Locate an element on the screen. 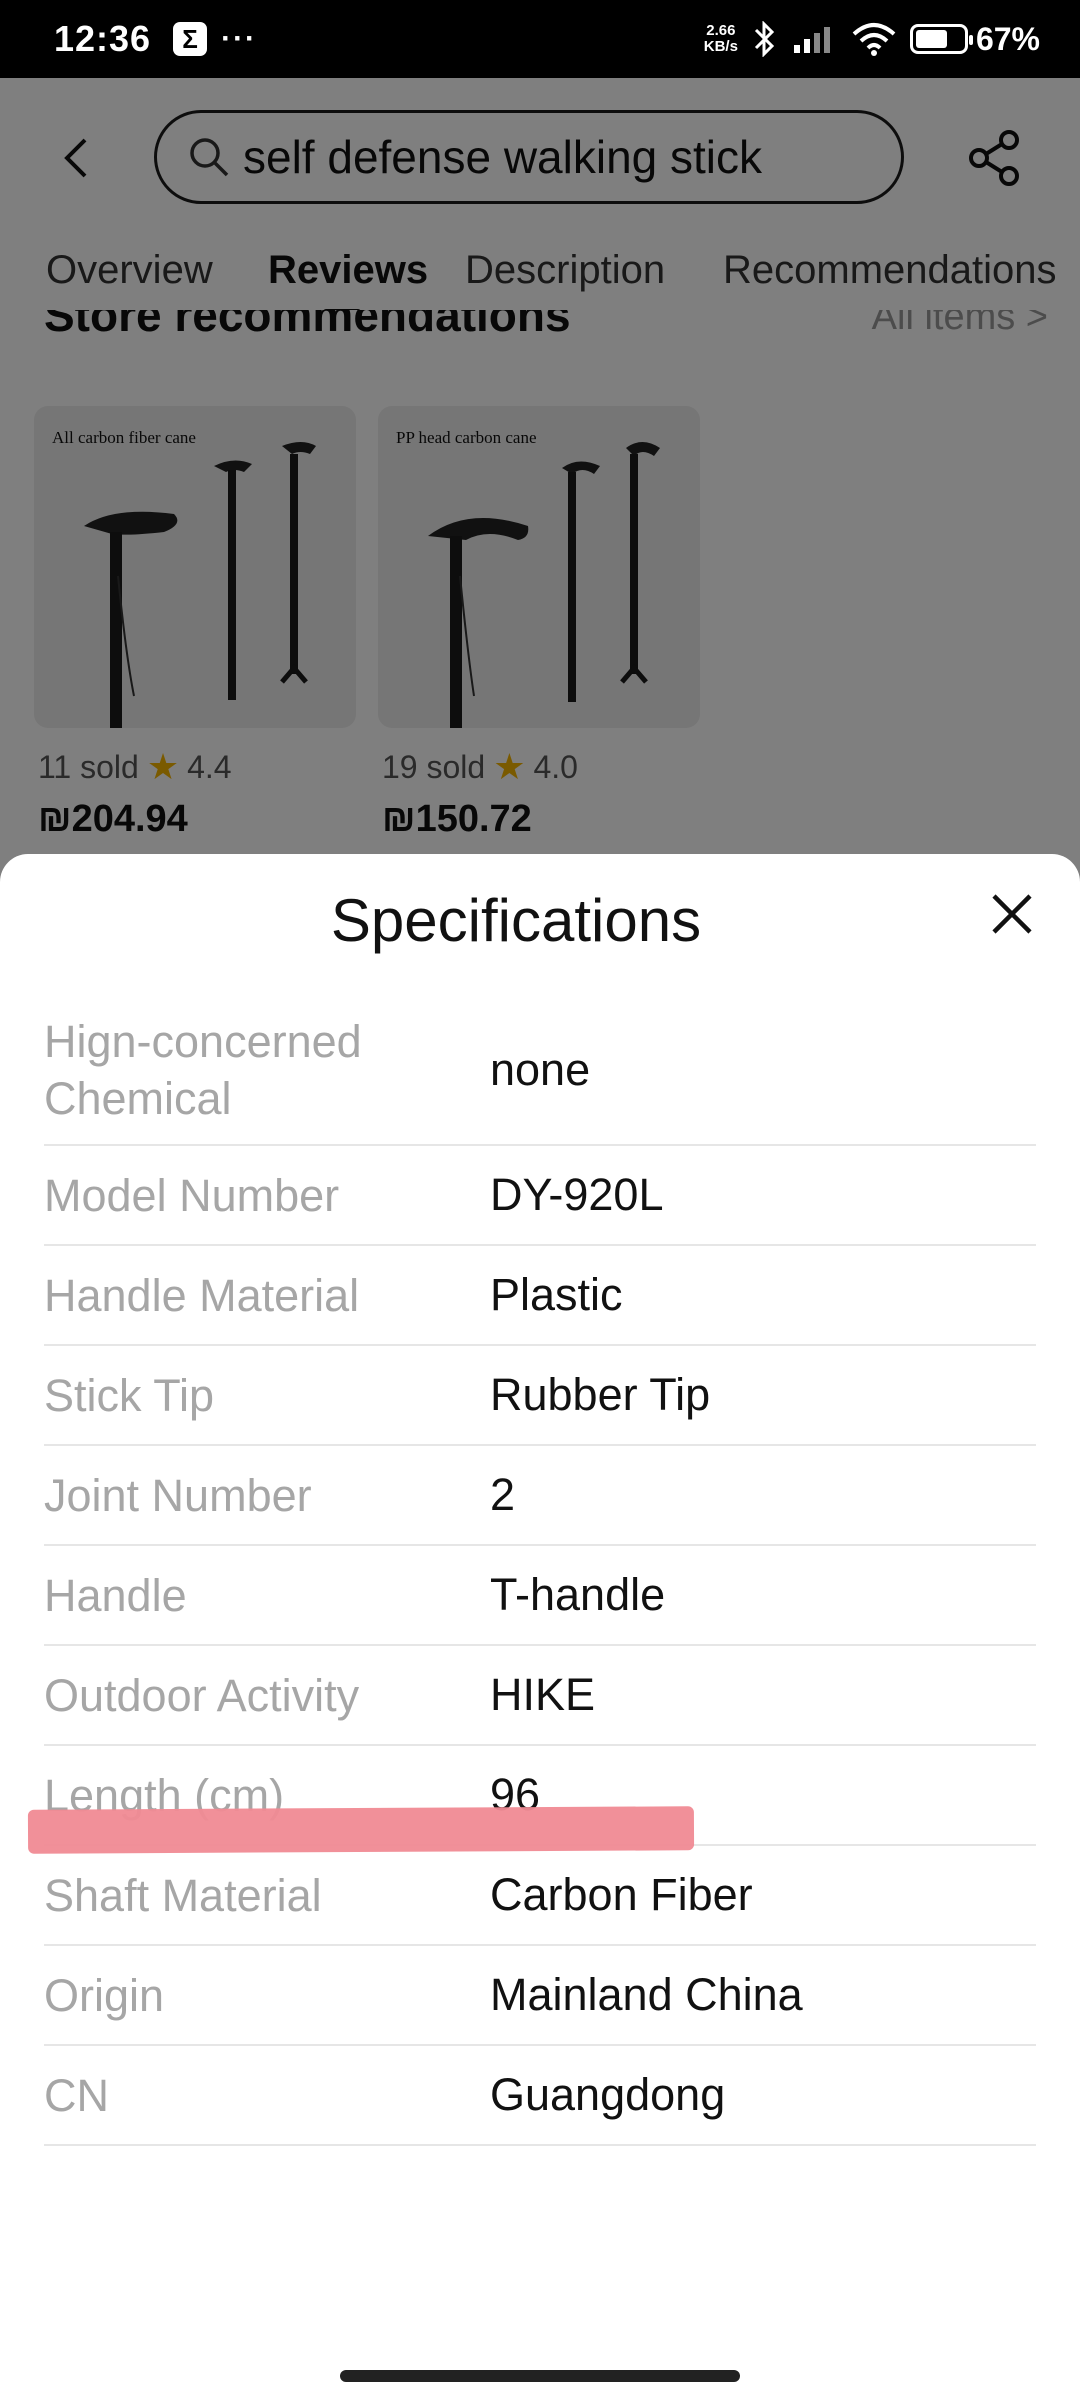 Image resolution: width=1080 pixels, height=2400 pixels. spec-row: Stick Tip Rubber Tip is located at coordinates (540, 1396).